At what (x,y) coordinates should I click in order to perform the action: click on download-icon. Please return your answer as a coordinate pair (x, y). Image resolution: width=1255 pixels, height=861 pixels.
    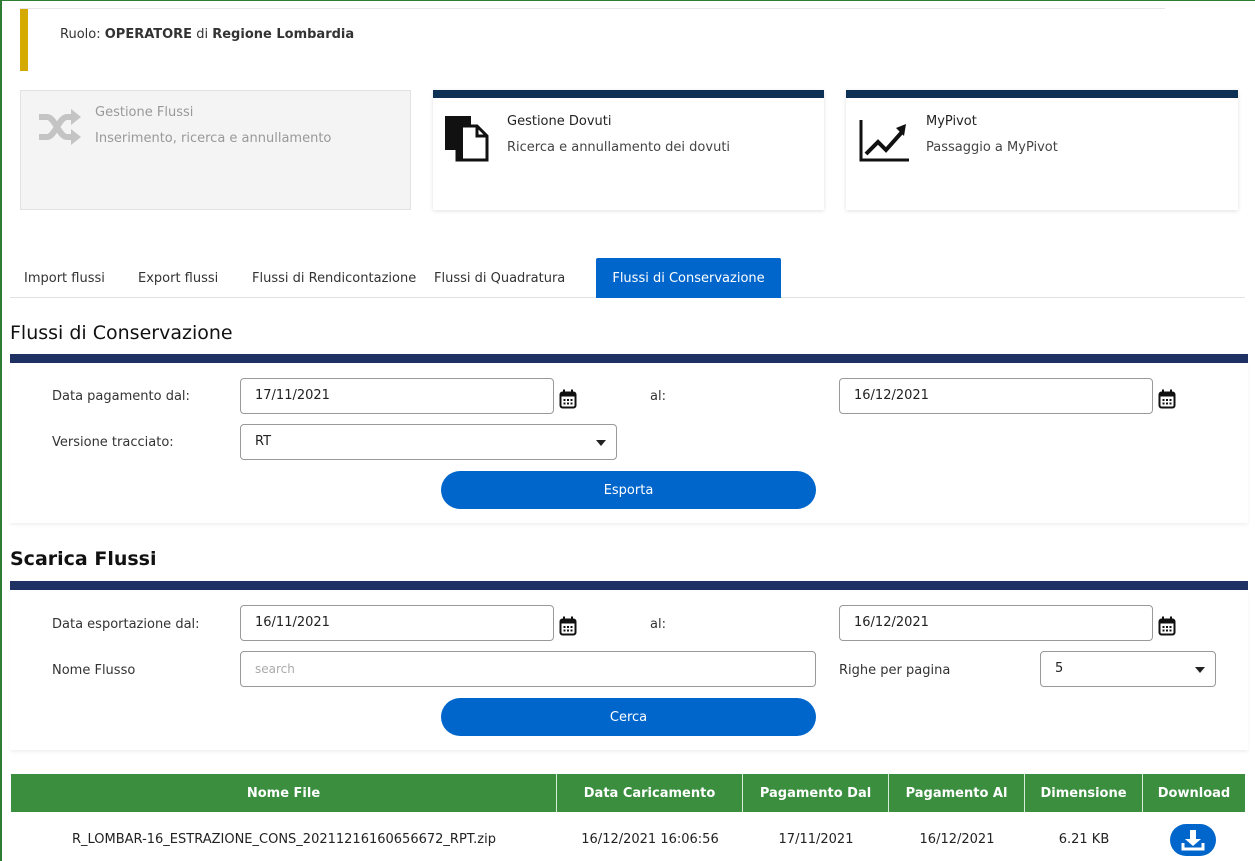
    Looking at the image, I should click on (1193, 840).